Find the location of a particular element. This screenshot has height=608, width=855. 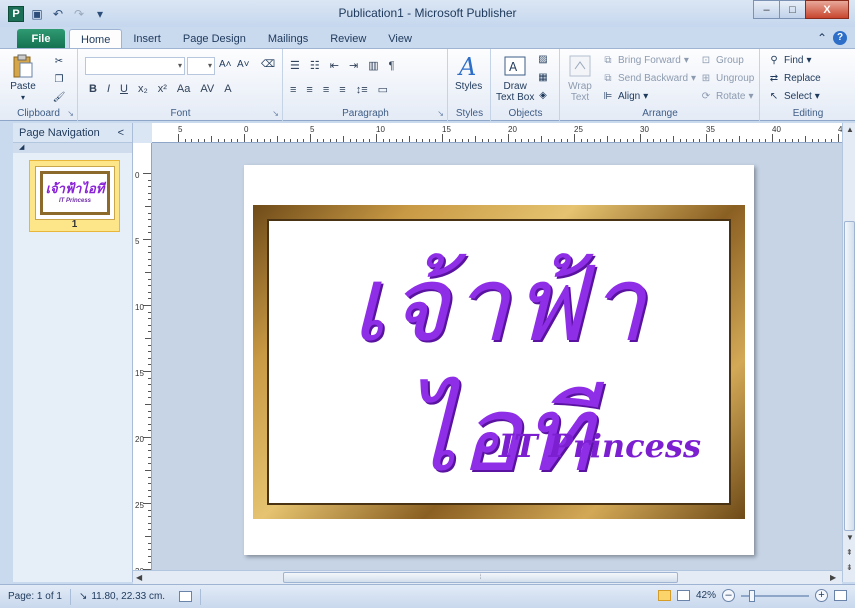

send-backward-button: ⧉ Send Backward ▾ is located at coordinates (648, 78).